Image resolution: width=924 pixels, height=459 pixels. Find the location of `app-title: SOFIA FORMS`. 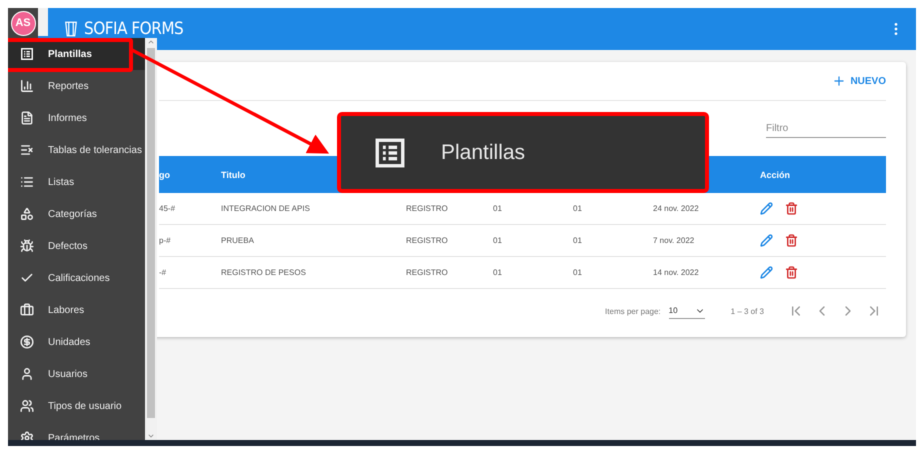

app-title: SOFIA FORMS is located at coordinates (134, 29).